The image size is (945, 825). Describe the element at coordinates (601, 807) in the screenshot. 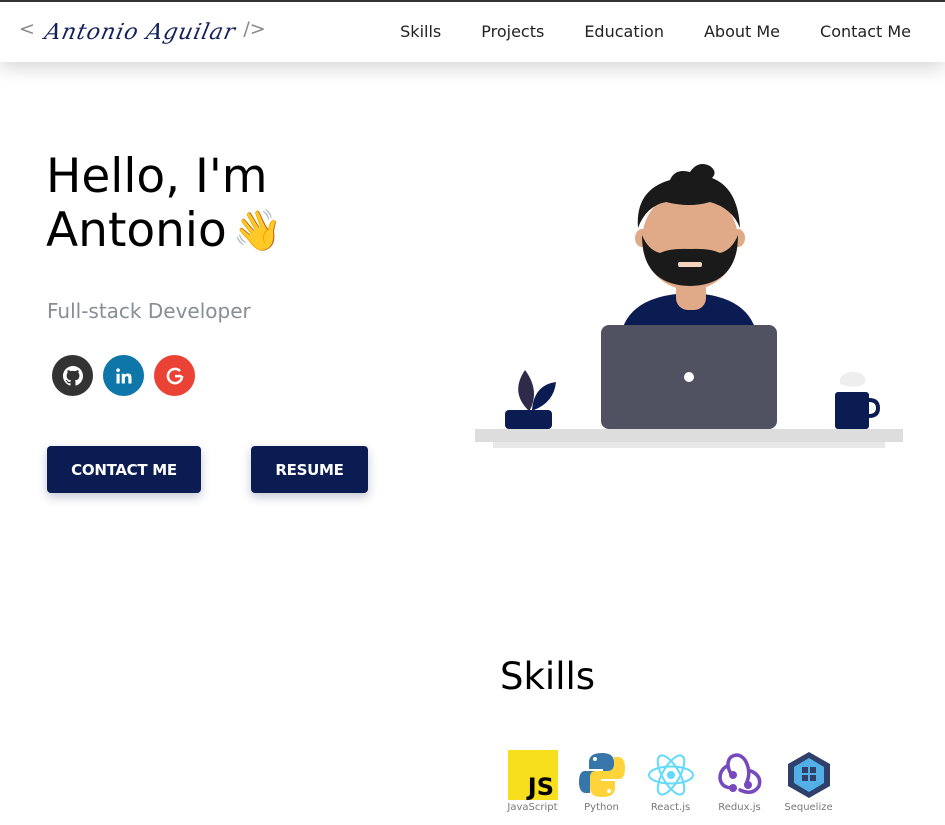

I see `skill-label: Python` at that location.